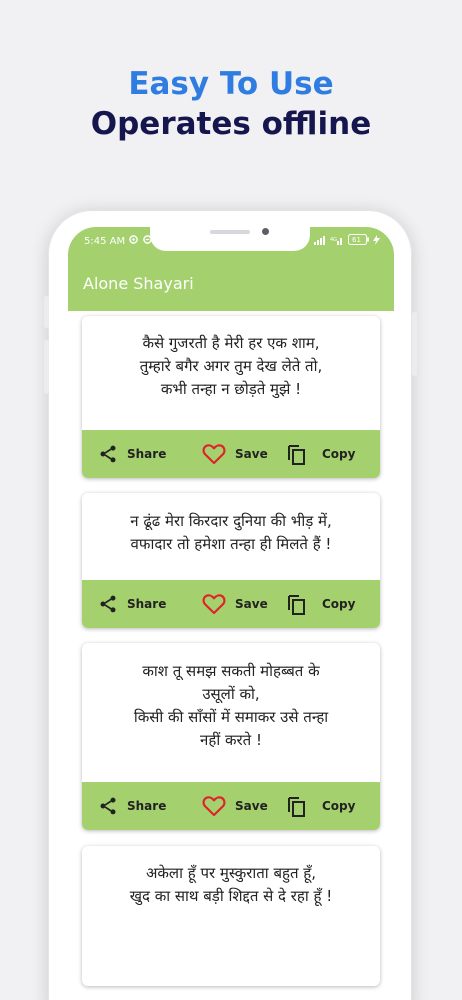 The width and height of the screenshot is (462, 1000). I want to click on status-time: 5:45 AM, so click(105, 241).